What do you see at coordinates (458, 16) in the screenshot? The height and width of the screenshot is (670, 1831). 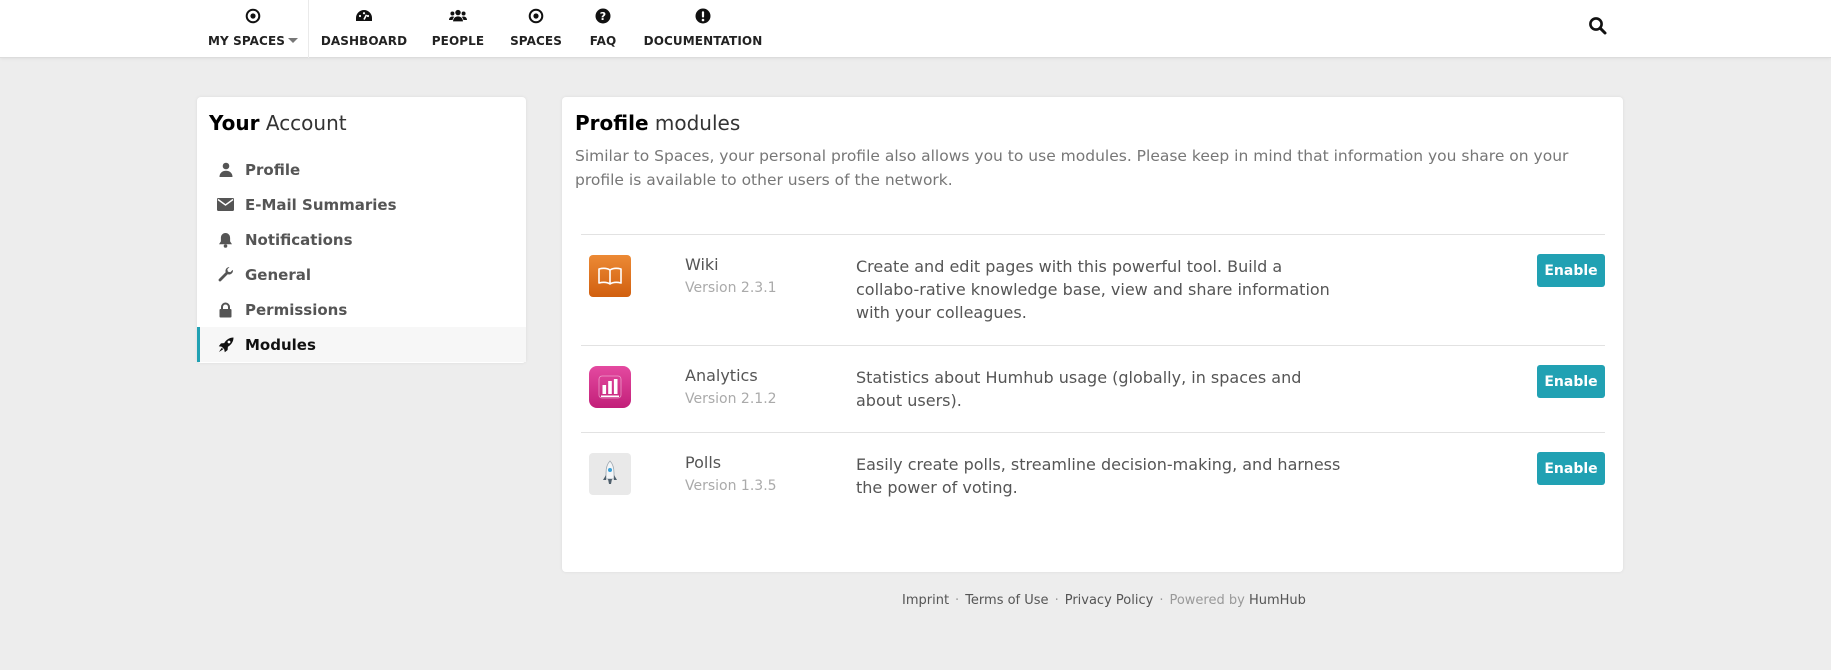 I see `users-icon` at bounding box center [458, 16].